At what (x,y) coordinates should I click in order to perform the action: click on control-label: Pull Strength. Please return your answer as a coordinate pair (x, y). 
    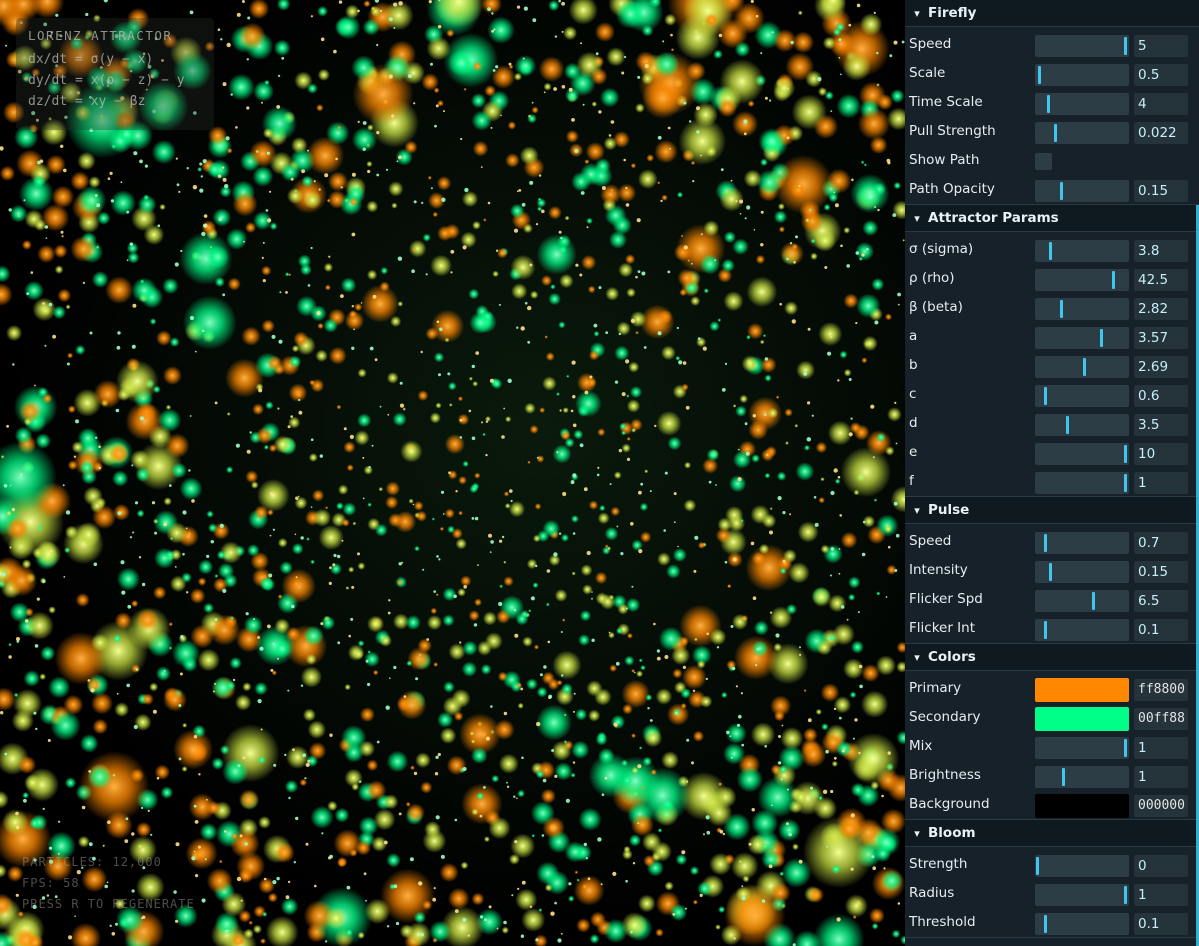
    Looking at the image, I should click on (952, 131).